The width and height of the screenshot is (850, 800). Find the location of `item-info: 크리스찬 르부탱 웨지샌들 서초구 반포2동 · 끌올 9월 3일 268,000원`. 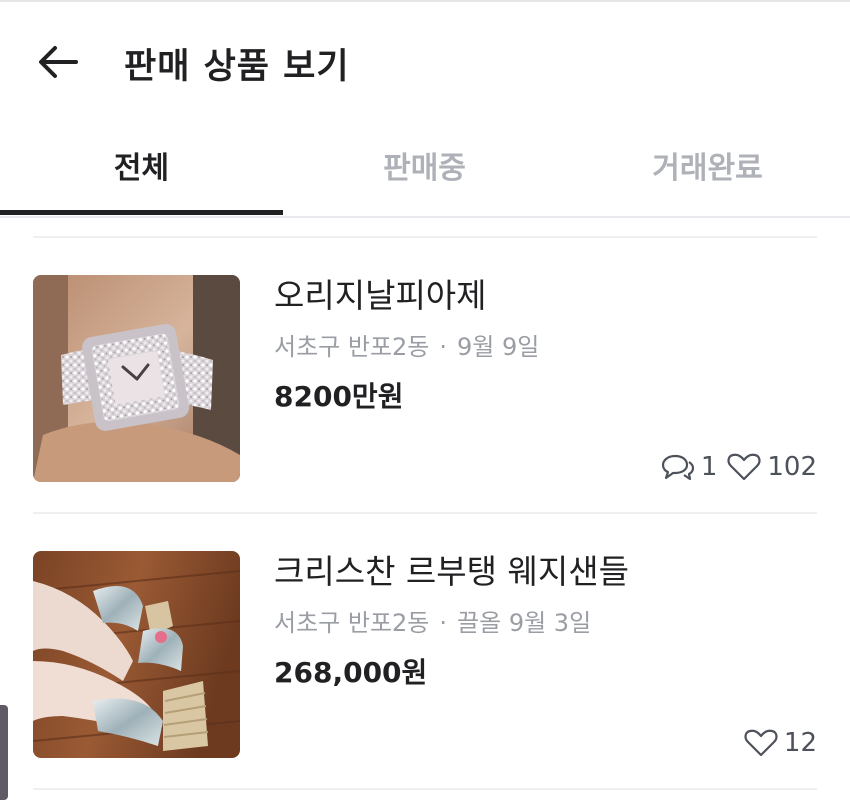

item-info: 크리스찬 르부탱 웨지샌들 서초구 반포2동 · 끌올 9월 3일 268,000원 is located at coordinates (545, 621).